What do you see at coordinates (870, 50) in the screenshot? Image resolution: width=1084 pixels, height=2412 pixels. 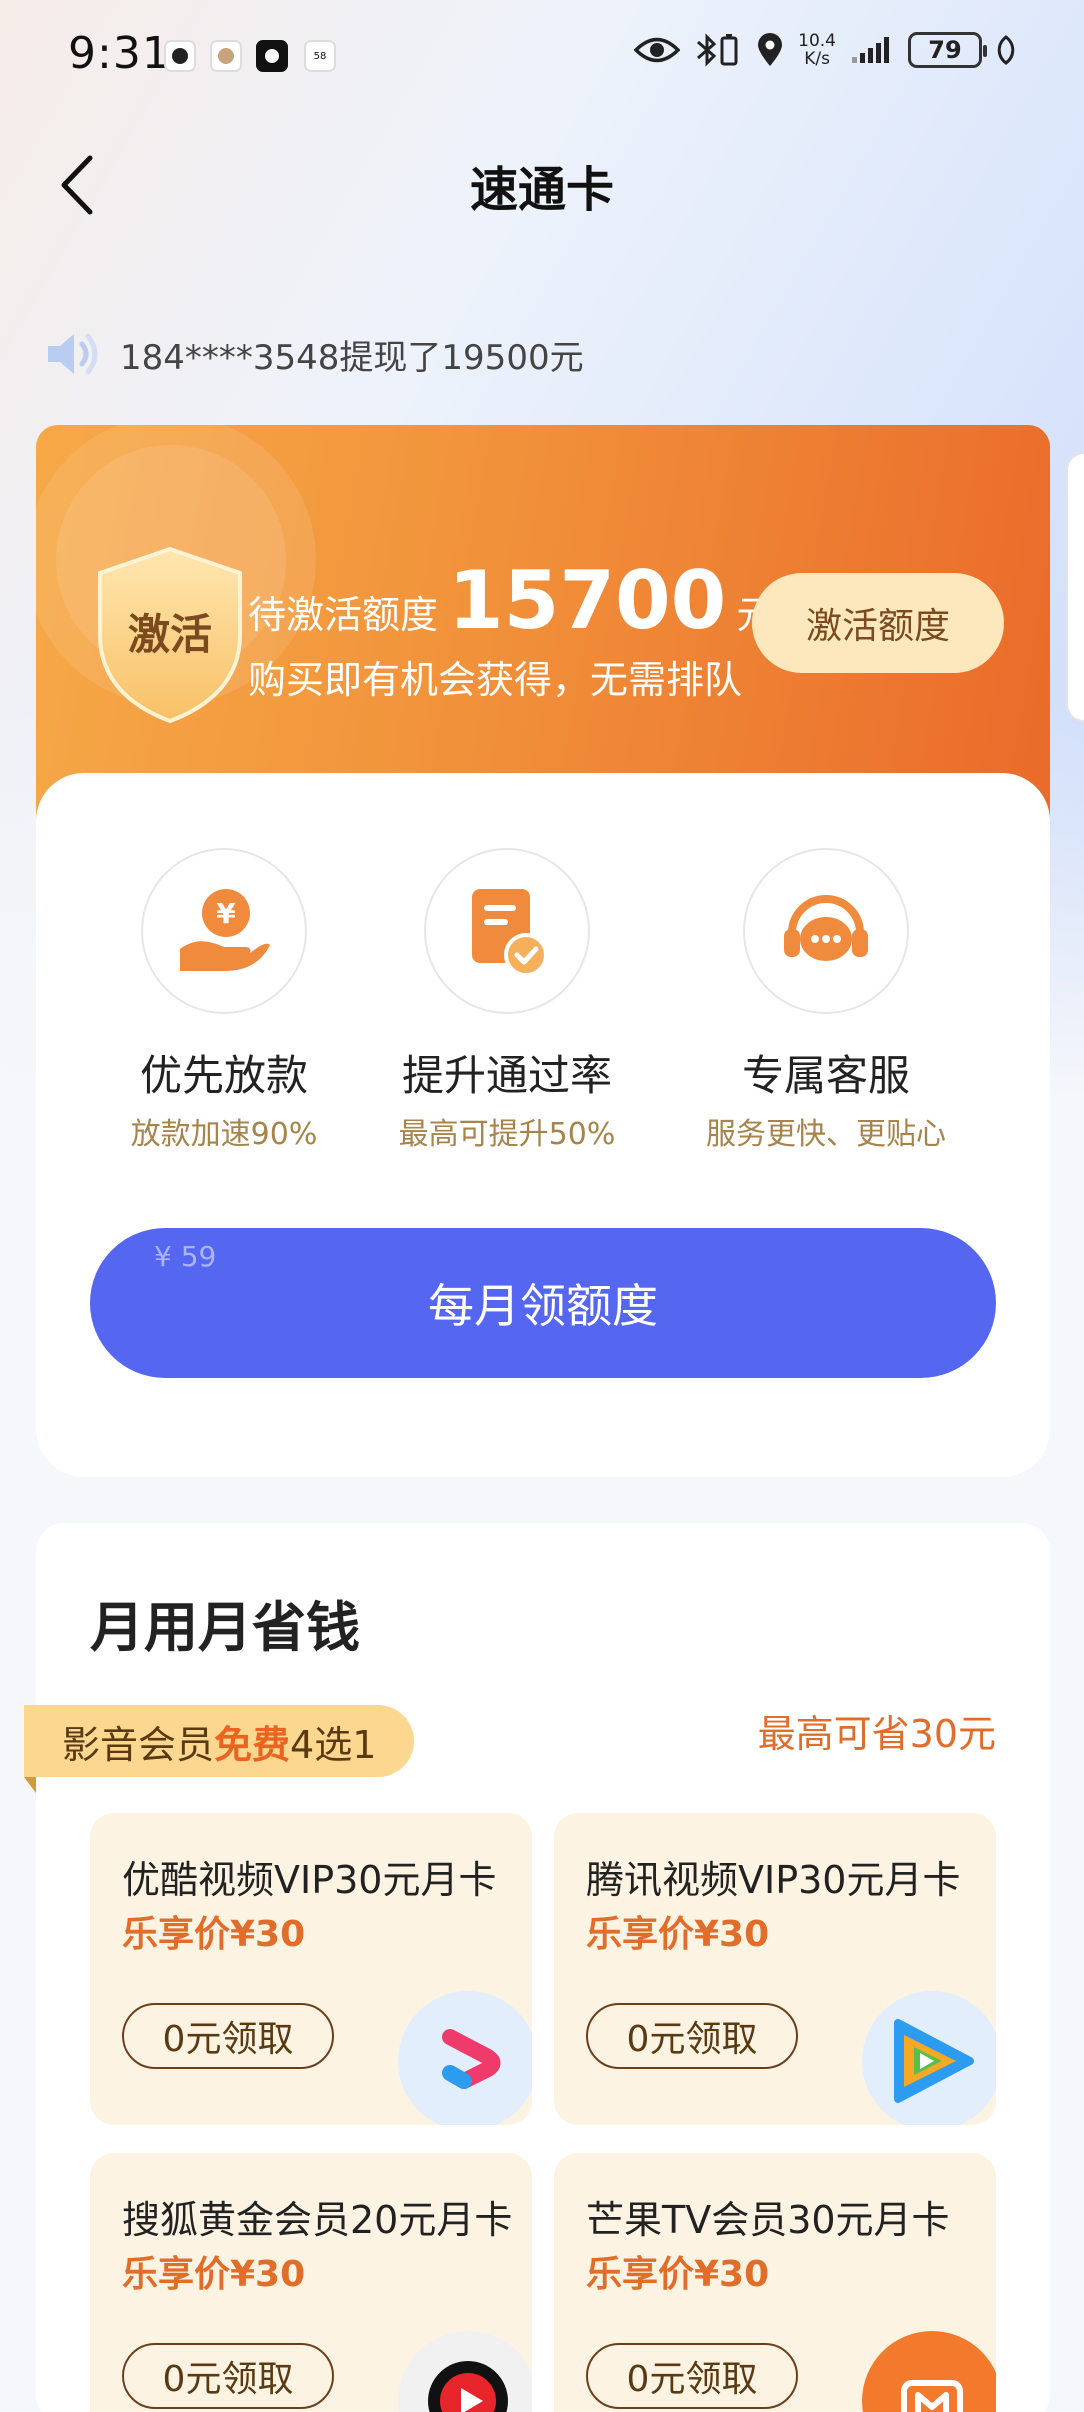 I see `signal-icon` at bounding box center [870, 50].